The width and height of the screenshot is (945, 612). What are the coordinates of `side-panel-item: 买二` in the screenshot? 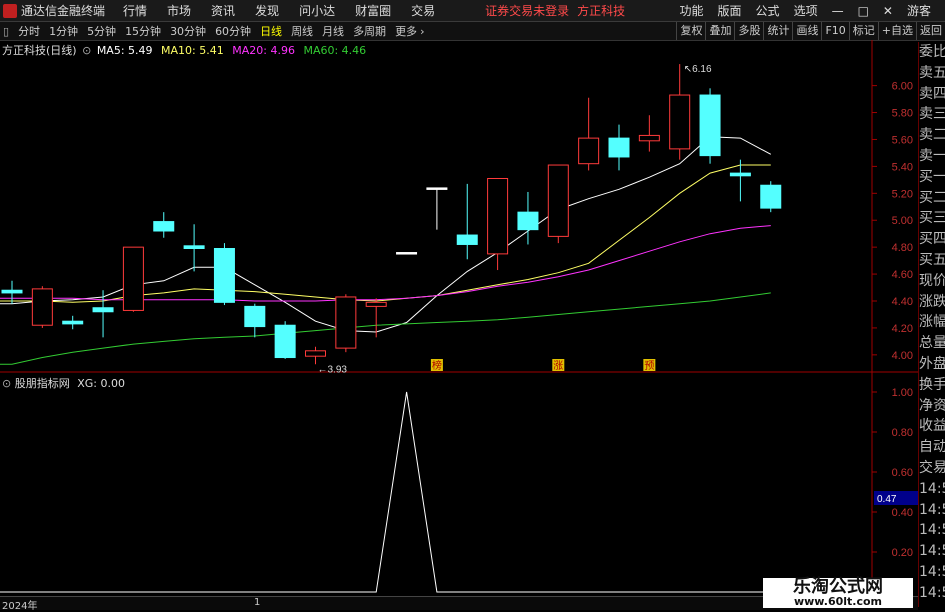 It's located at (932, 197).